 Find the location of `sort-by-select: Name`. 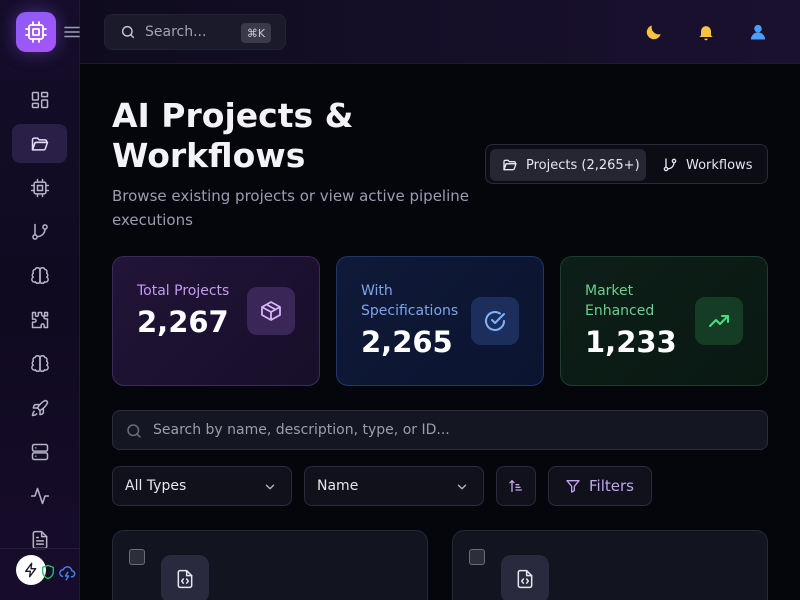

sort-by-select: Name is located at coordinates (394, 486).